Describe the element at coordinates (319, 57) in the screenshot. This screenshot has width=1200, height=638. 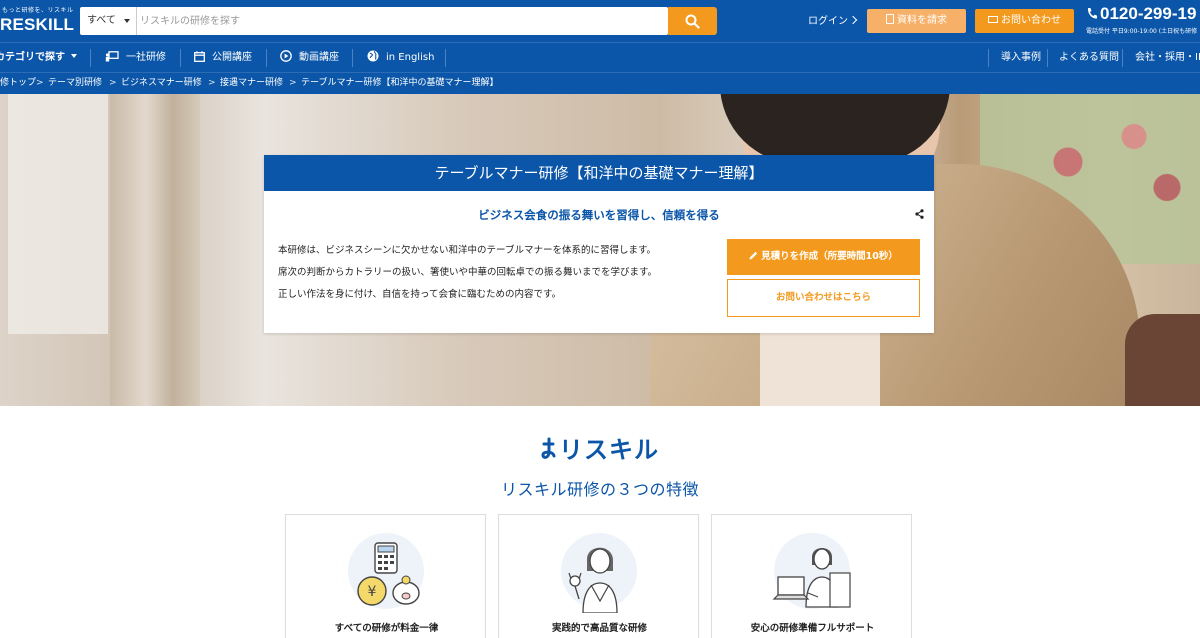
I see `nav-item-video-label: 動画講座` at that location.